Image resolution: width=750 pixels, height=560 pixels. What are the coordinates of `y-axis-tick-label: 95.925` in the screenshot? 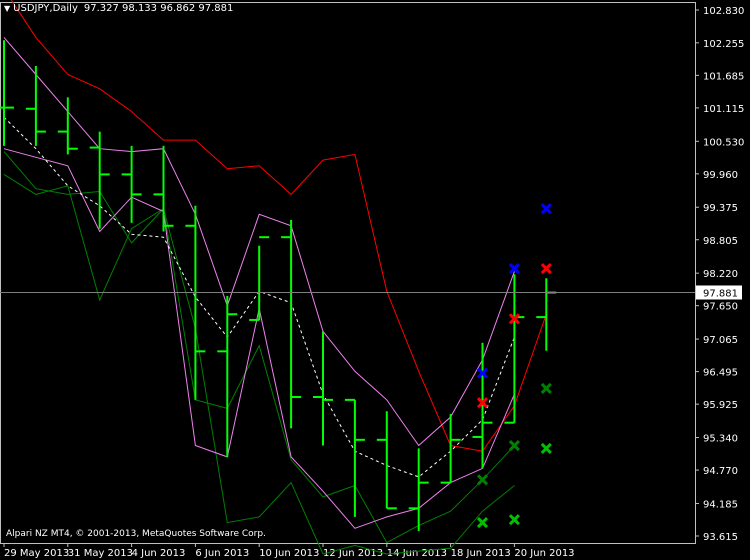 It's located at (720, 405).